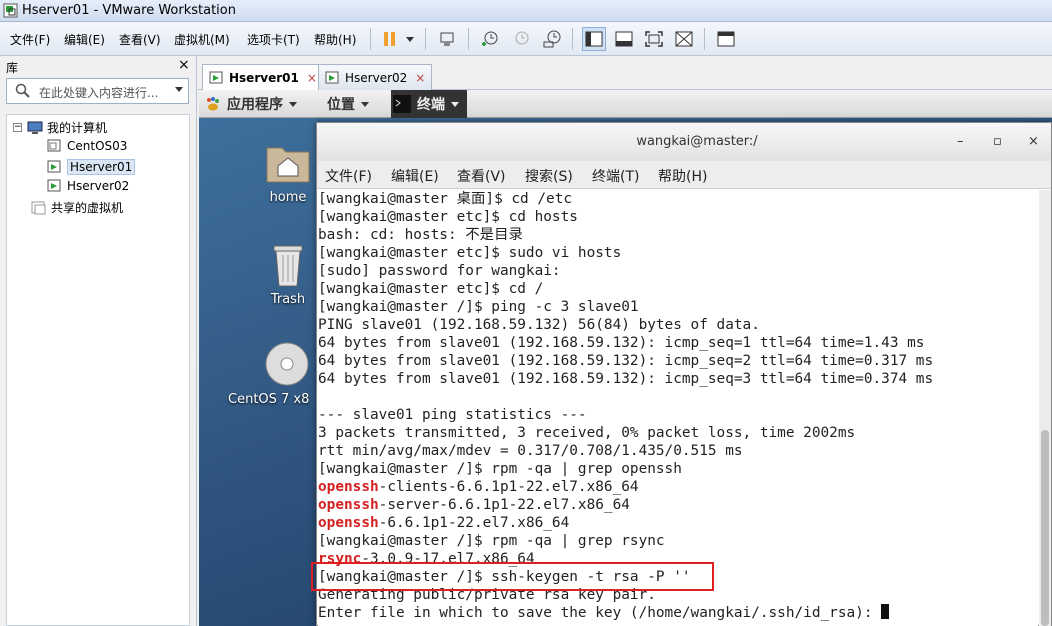 The width and height of the screenshot is (1052, 626). What do you see at coordinates (38, 207) in the screenshot?
I see `shared-vm-icon` at bounding box center [38, 207].